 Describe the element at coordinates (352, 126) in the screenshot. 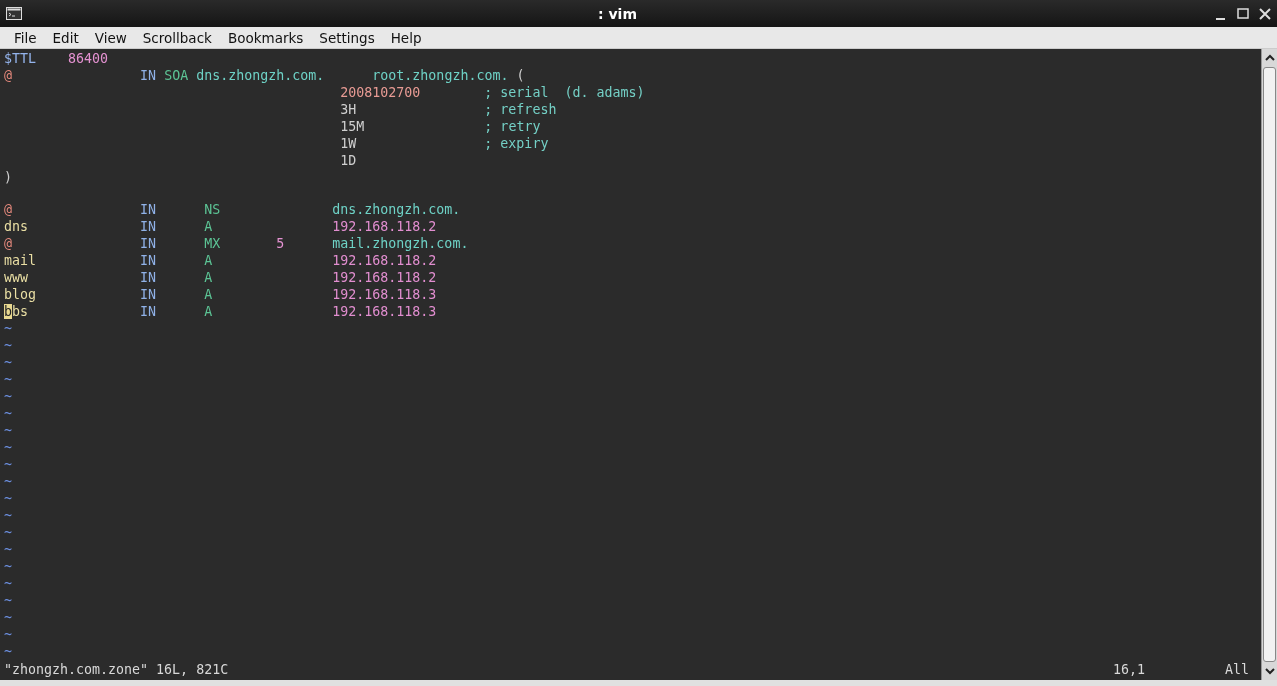

I see `code-text: 15M` at that location.